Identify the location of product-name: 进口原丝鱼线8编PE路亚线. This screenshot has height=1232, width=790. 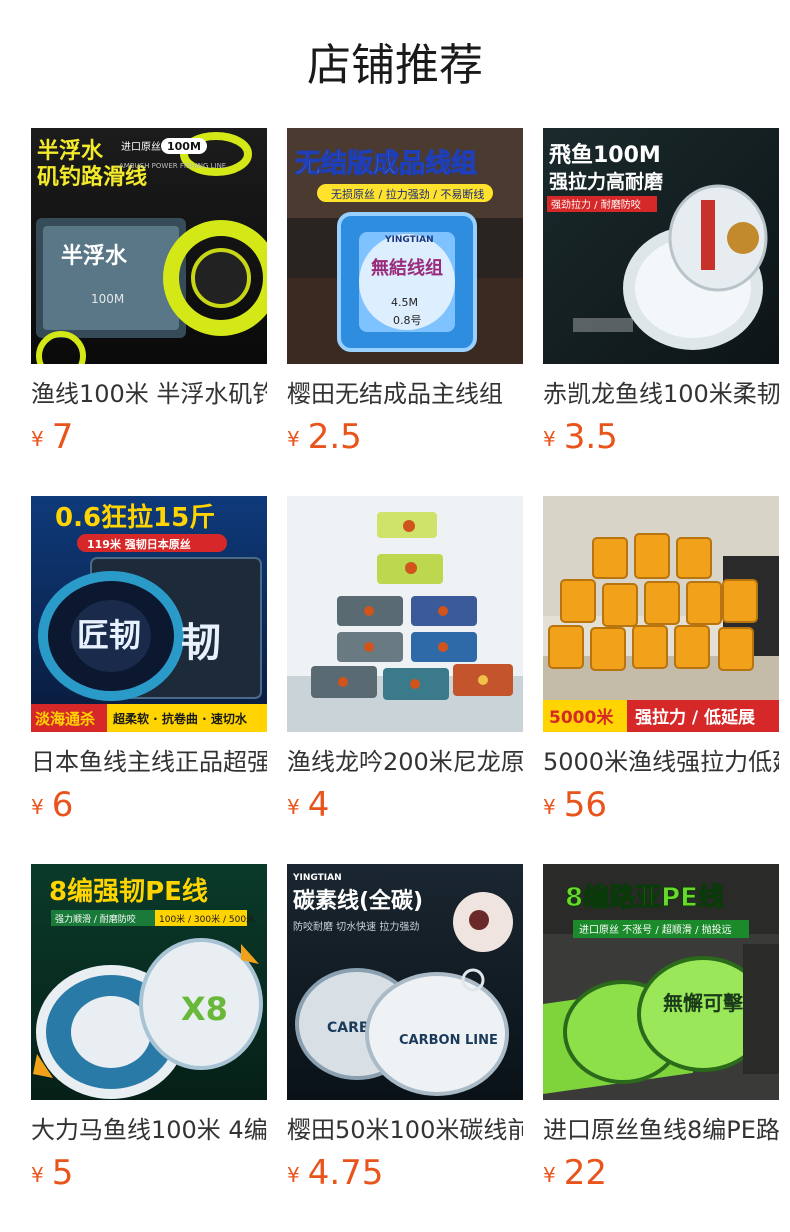
(661, 1130).